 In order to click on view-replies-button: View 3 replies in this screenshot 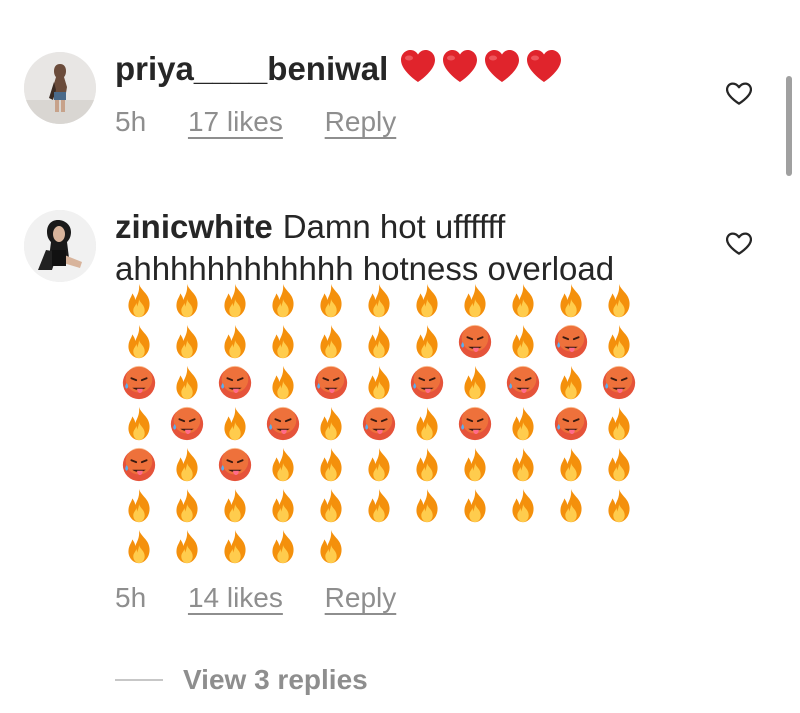, I will do `click(241, 680)`.